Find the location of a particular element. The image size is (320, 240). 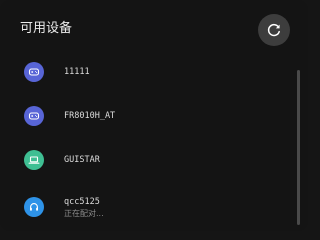

device-name: qcc5125 is located at coordinates (82, 202).